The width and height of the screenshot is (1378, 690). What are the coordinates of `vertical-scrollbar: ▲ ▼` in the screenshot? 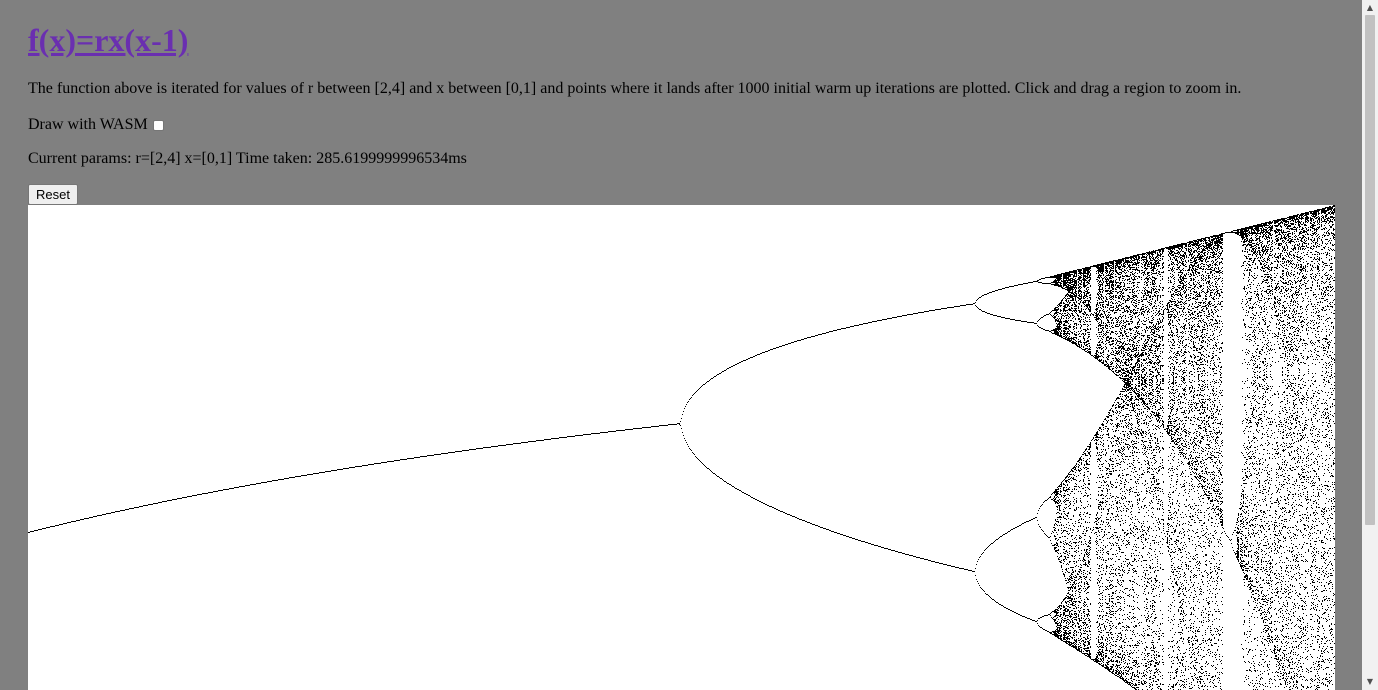 It's located at (1370, 345).